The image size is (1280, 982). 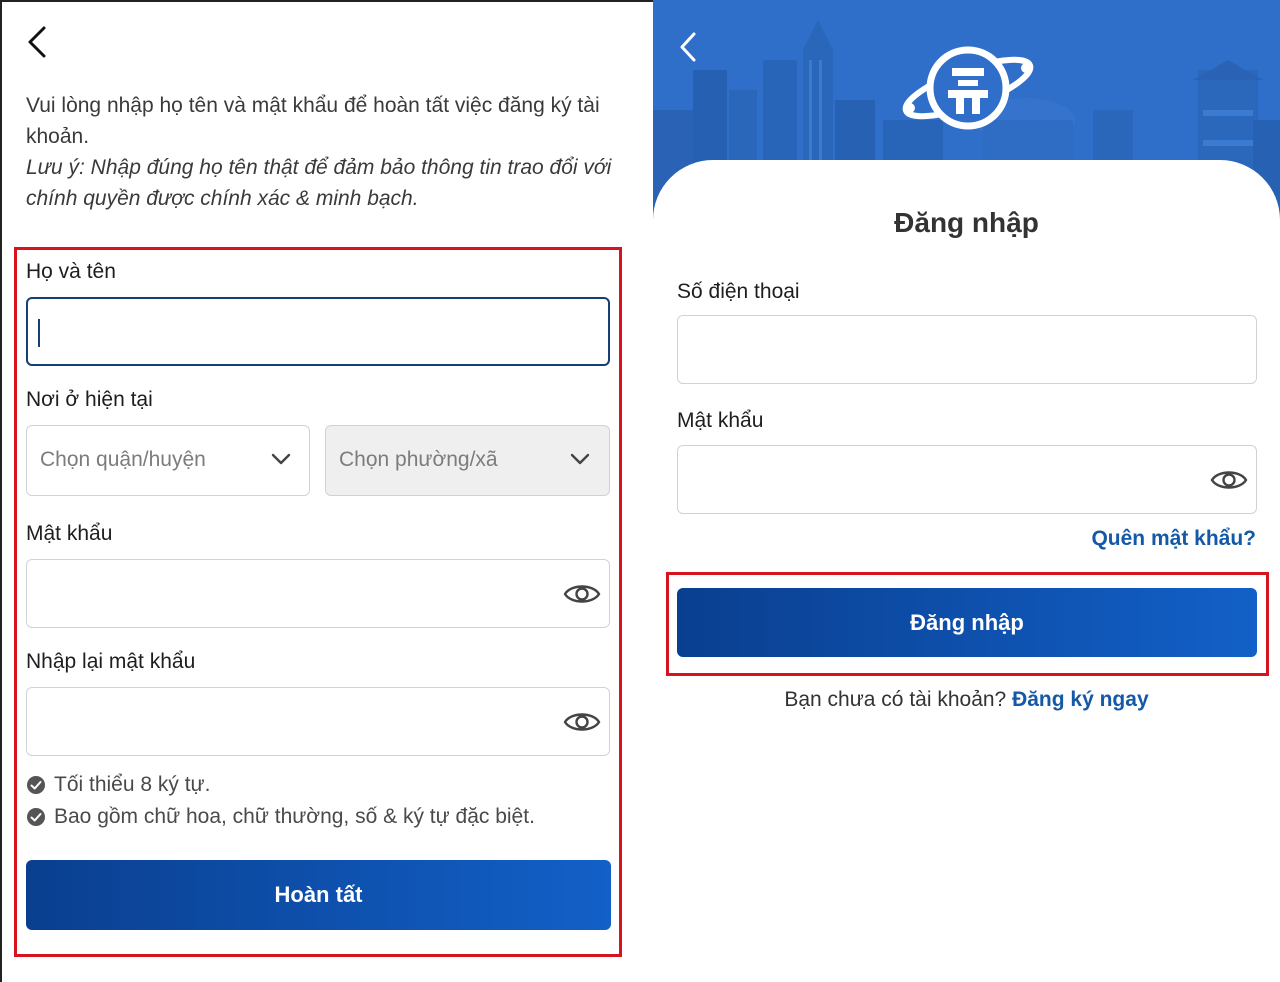 What do you see at coordinates (967, 622) in the screenshot?
I see `login-button: Đăng nhập` at bounding box center [967, 622].